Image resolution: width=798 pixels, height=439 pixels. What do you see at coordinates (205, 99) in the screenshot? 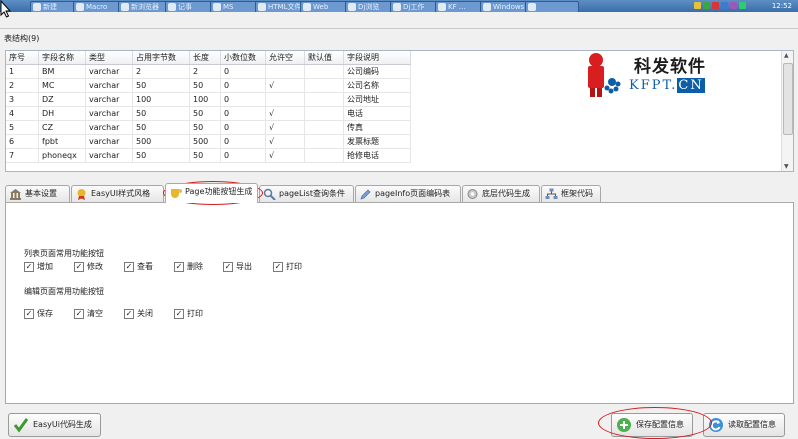
I see `table-cell: 100` at bounding box center [205, 99].